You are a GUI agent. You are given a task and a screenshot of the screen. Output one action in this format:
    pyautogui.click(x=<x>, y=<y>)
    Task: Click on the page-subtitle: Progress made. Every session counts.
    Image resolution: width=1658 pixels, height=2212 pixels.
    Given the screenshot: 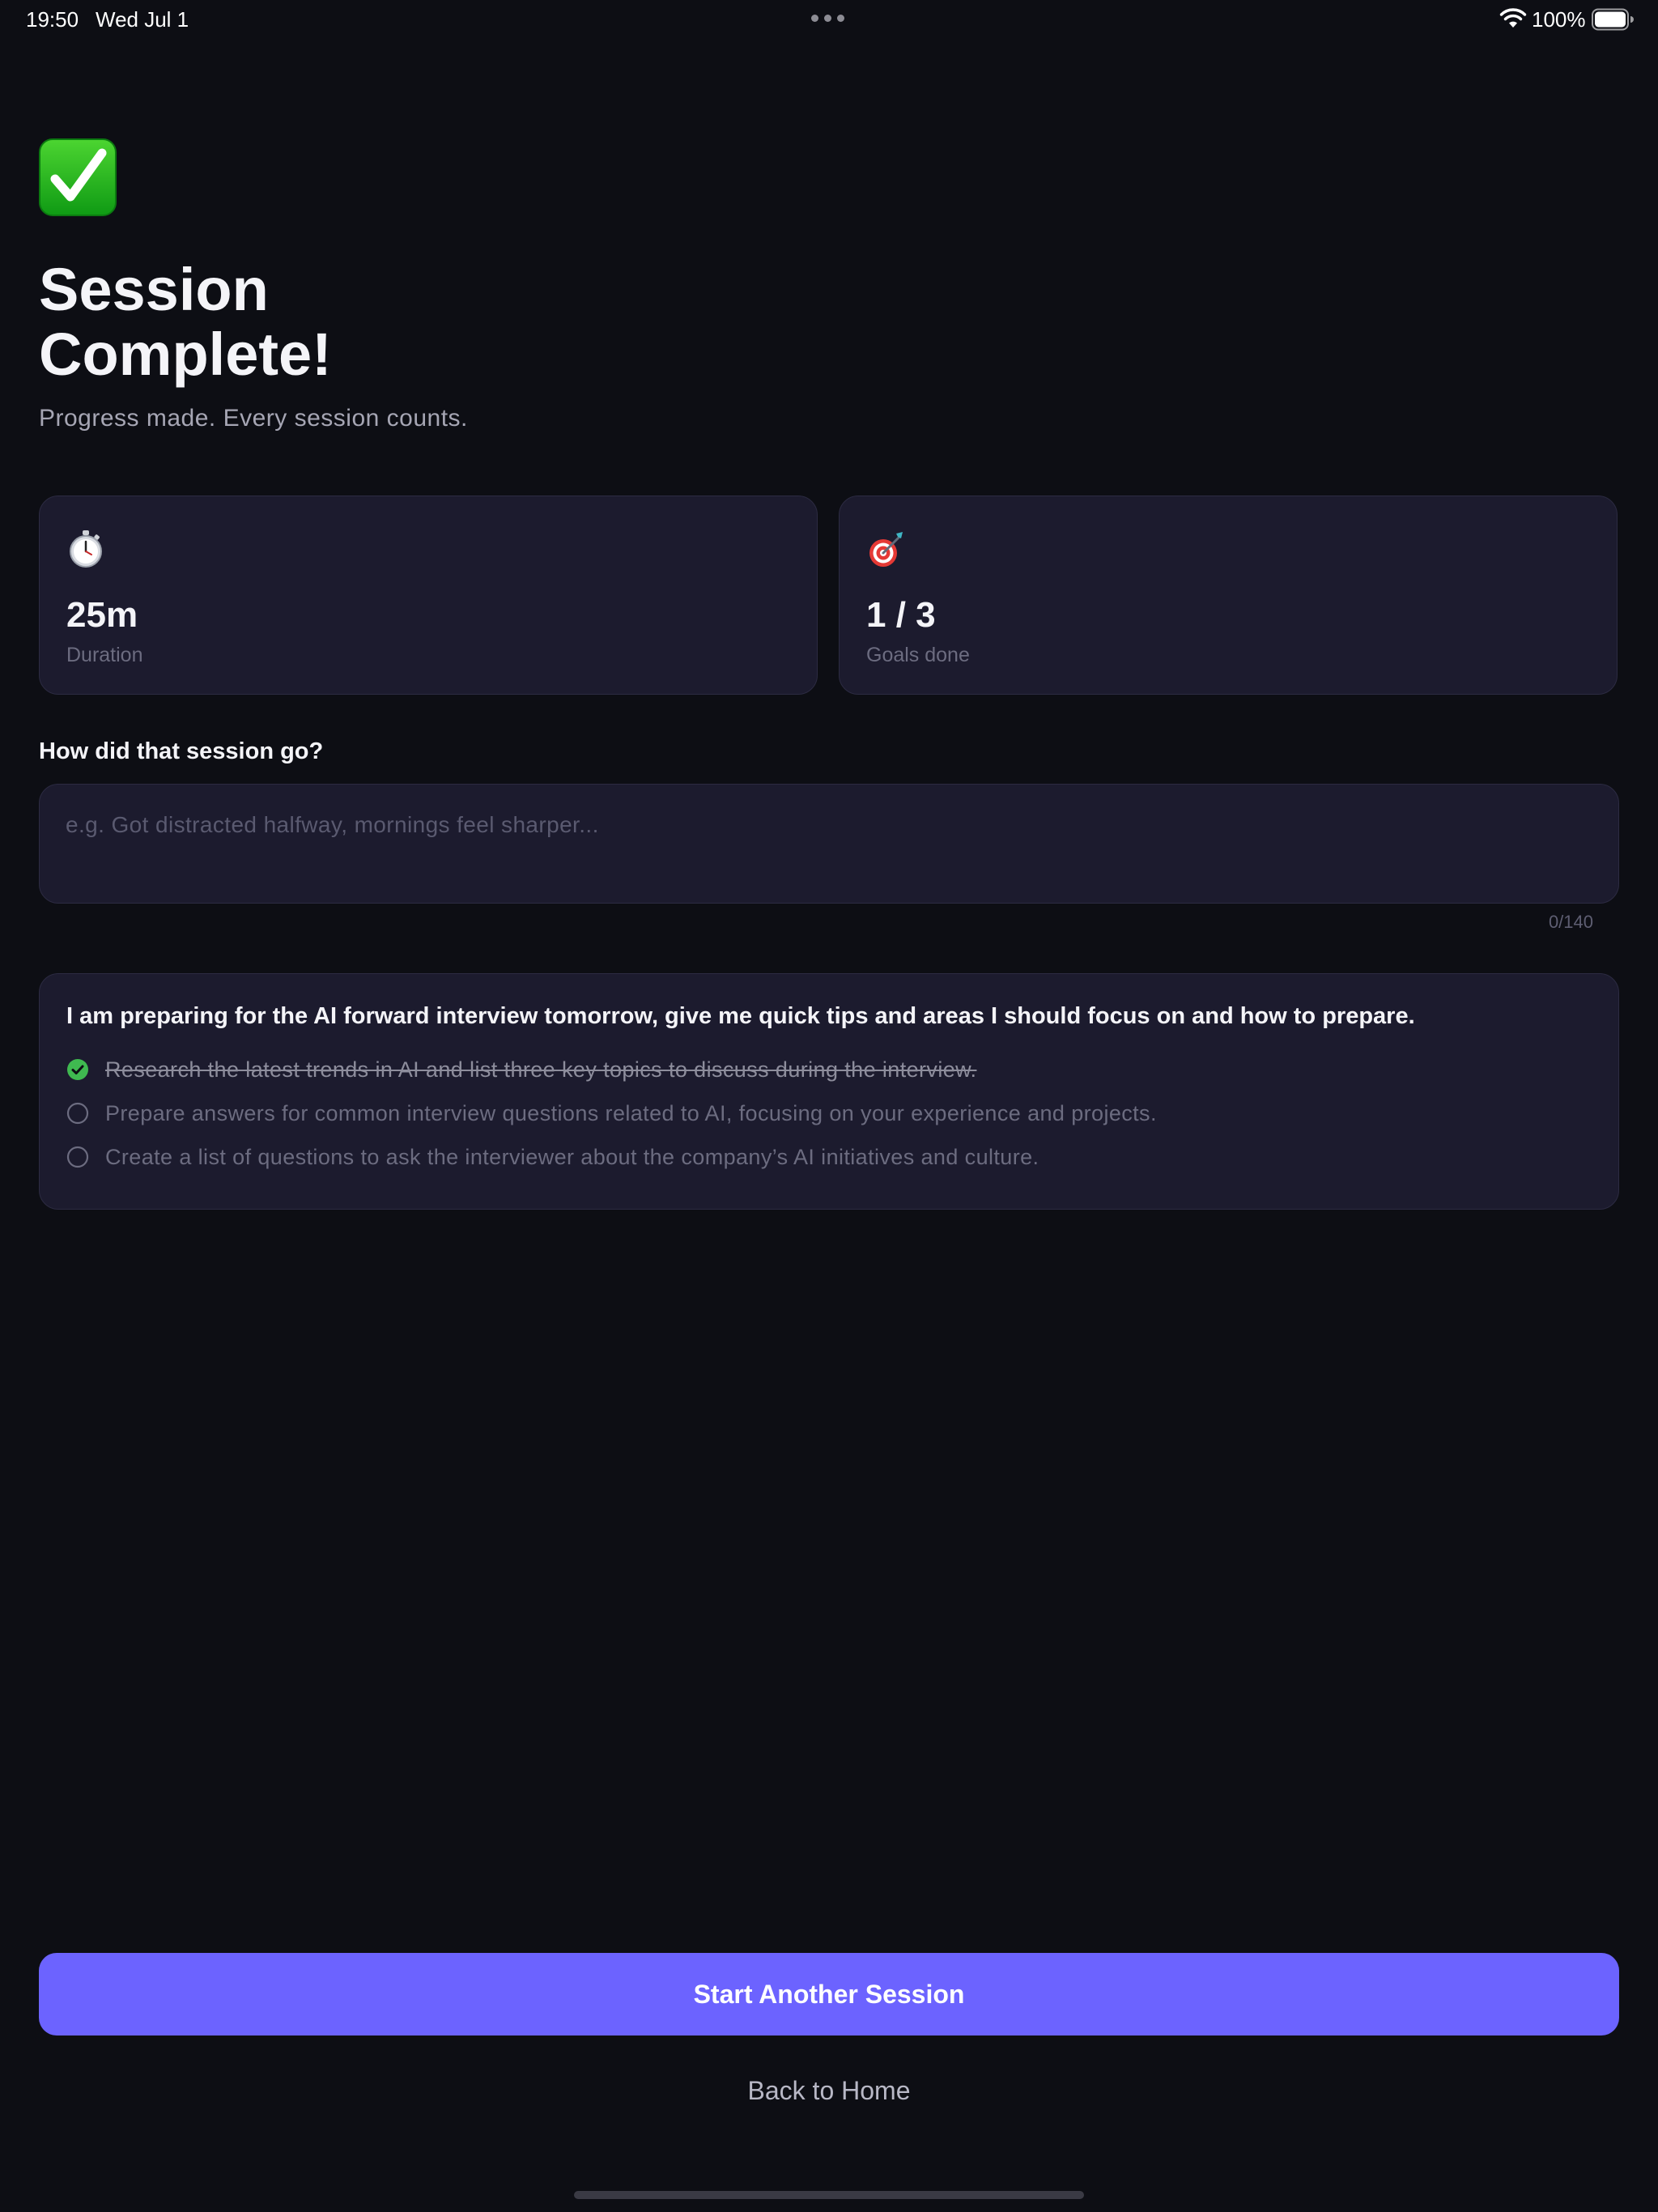 What is the action you would take?
    pyautogui.click(x=253, y=418)
    